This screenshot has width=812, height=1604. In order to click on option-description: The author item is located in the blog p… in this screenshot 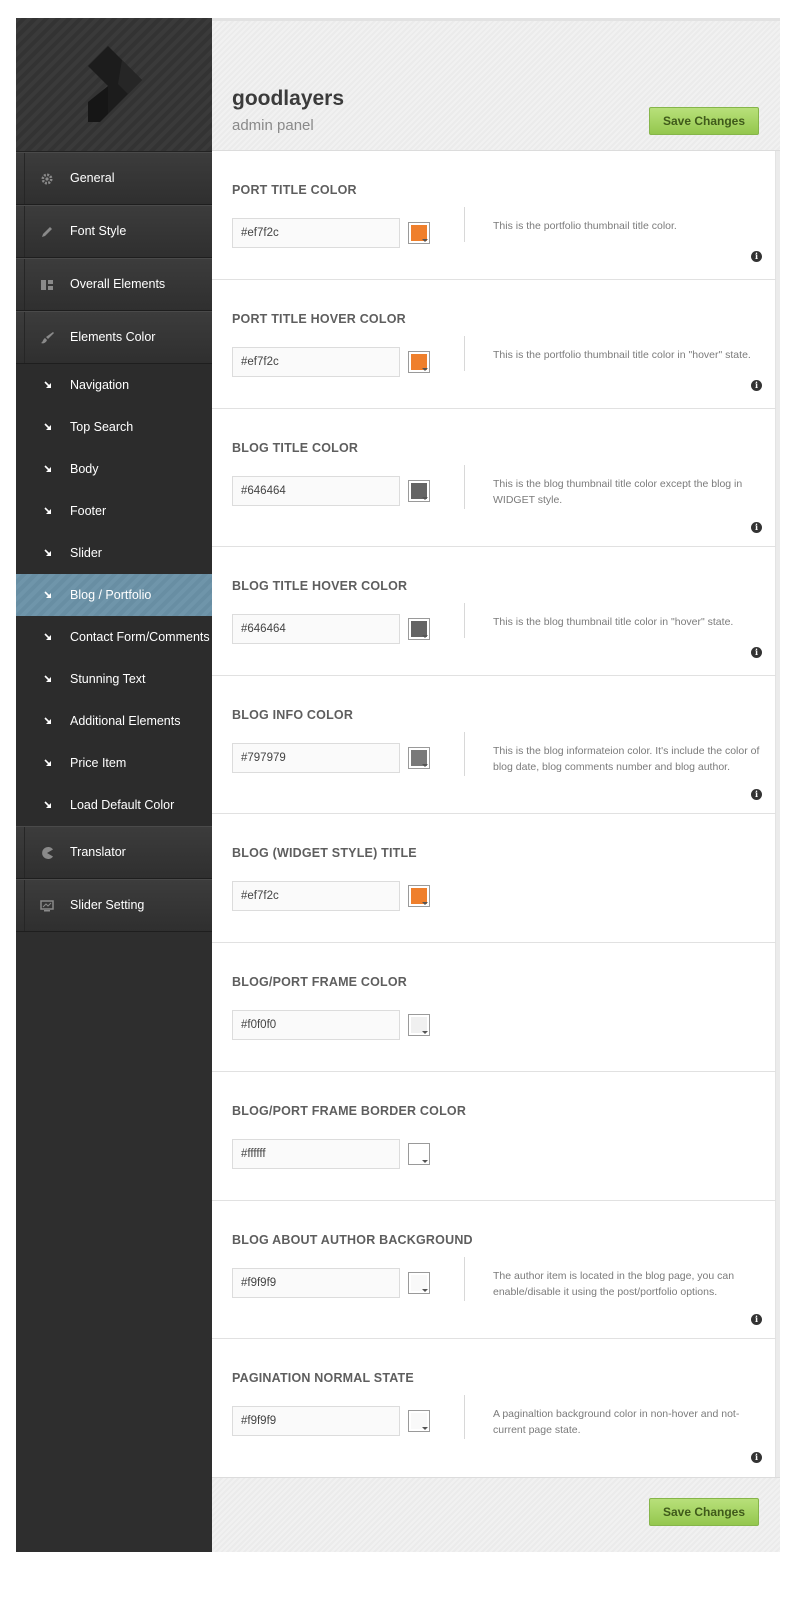, I will do `click(614, 1284)`.